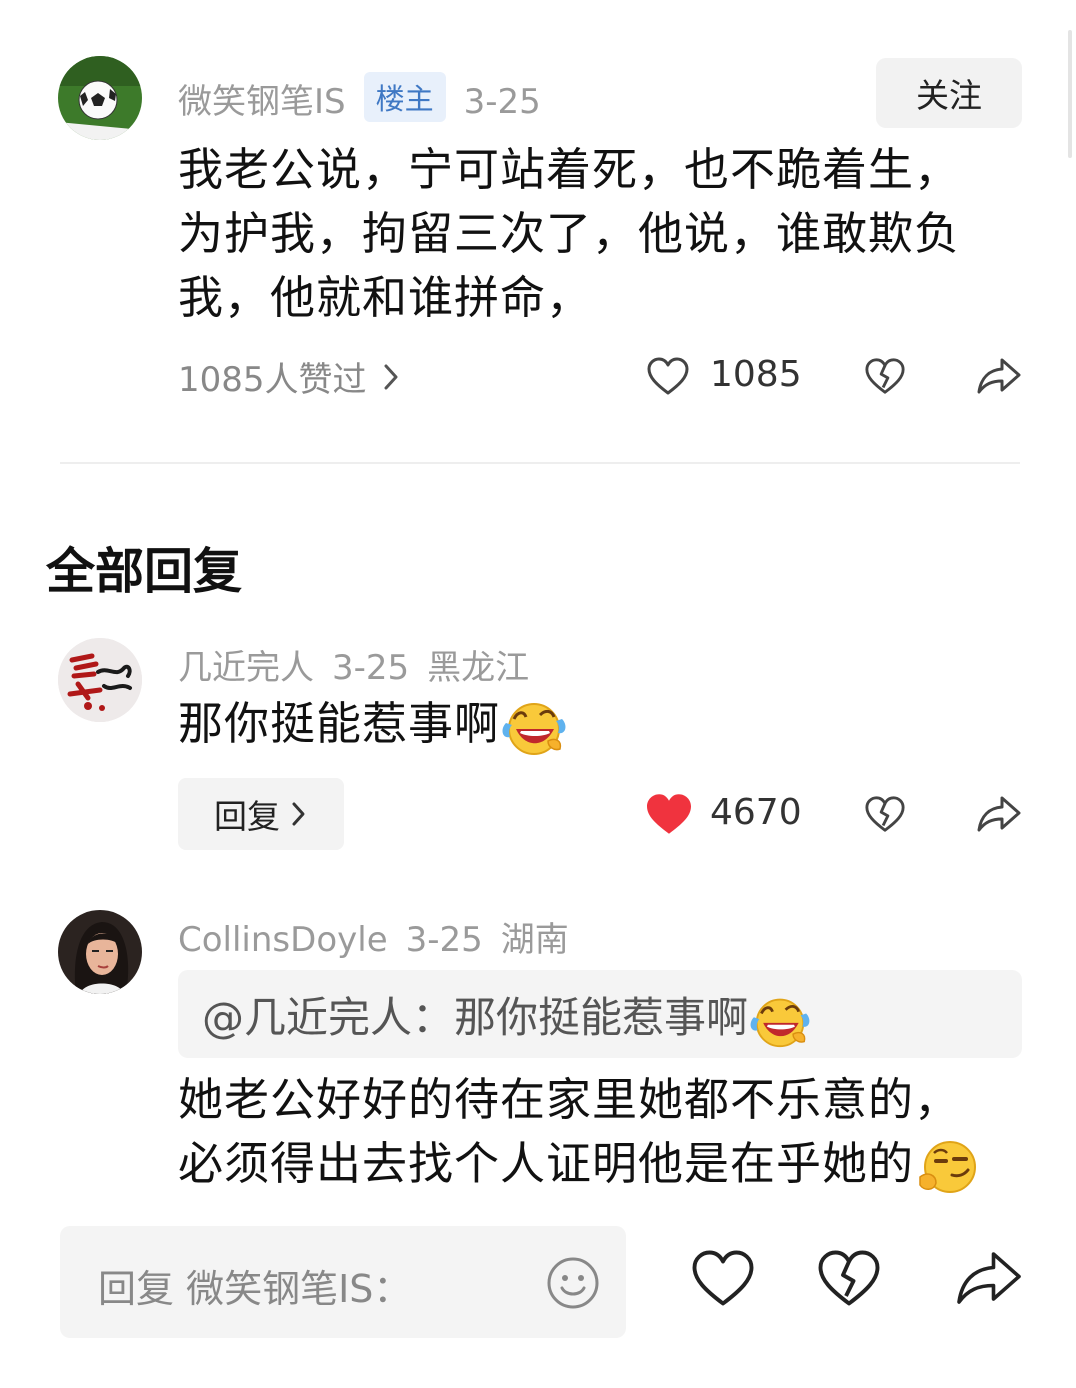 The image size is (1076, 1388). What do you see at coordinates (144, 571) in the screenshot?
I see `section-title: 全部回复` at bounding box center [144, 571].